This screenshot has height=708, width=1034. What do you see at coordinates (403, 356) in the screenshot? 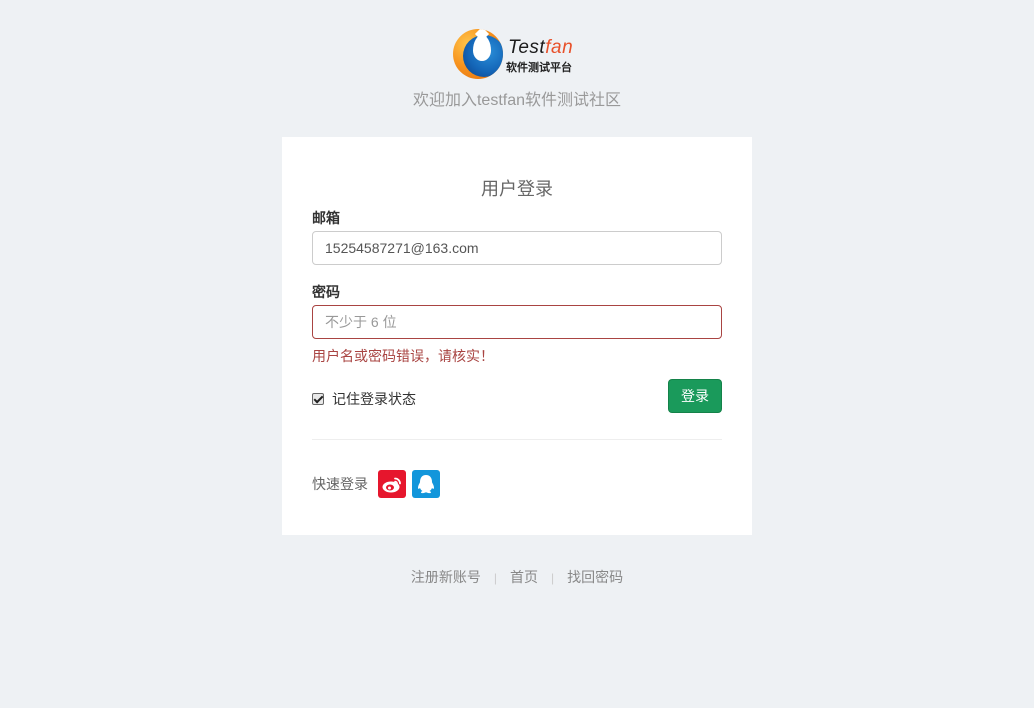
I see `login-error-message: 用户名或密码错误，请核实！` at bounding box center [403, 356].